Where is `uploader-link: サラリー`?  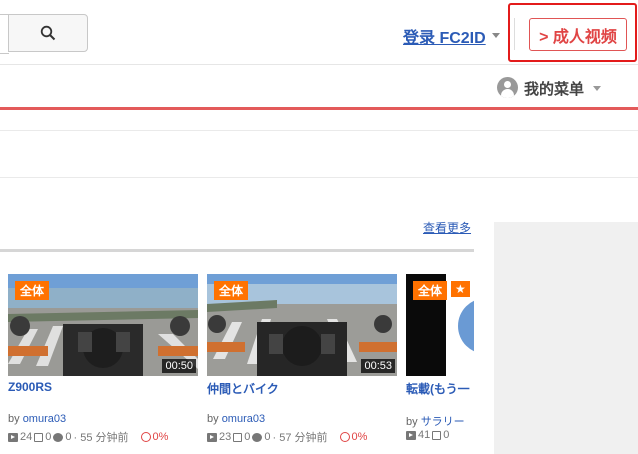
uploader-link: サラリー is located at coordinates (443, 422).